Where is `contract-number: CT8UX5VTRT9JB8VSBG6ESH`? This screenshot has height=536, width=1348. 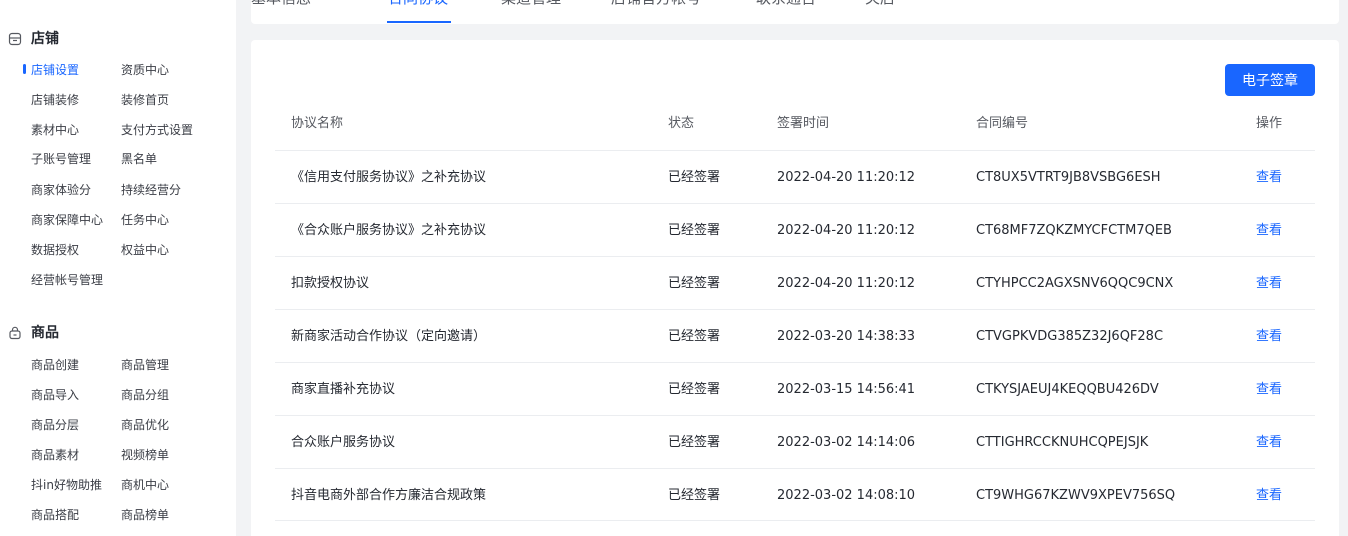 contract-number: CT8UX5VTRT9JB8VSBG6ESH is located at coordinates (1068, 177).